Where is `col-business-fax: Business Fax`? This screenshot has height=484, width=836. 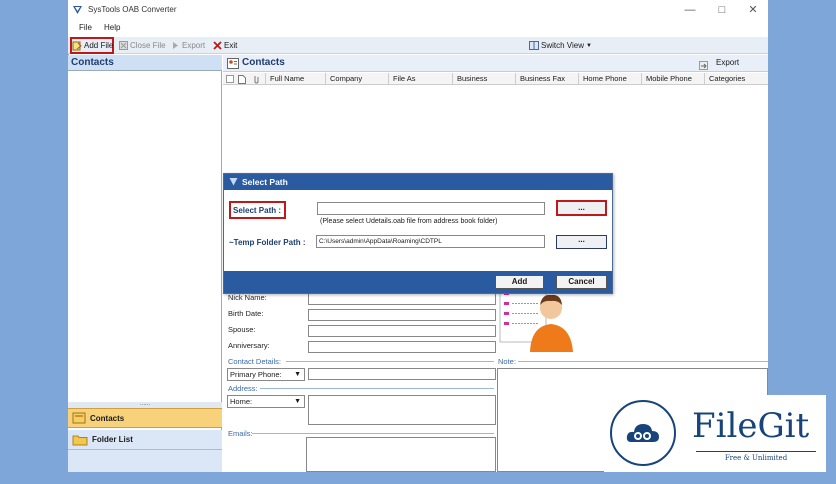
col-business-fax: Business Fax is located at coordinates (546, 79).